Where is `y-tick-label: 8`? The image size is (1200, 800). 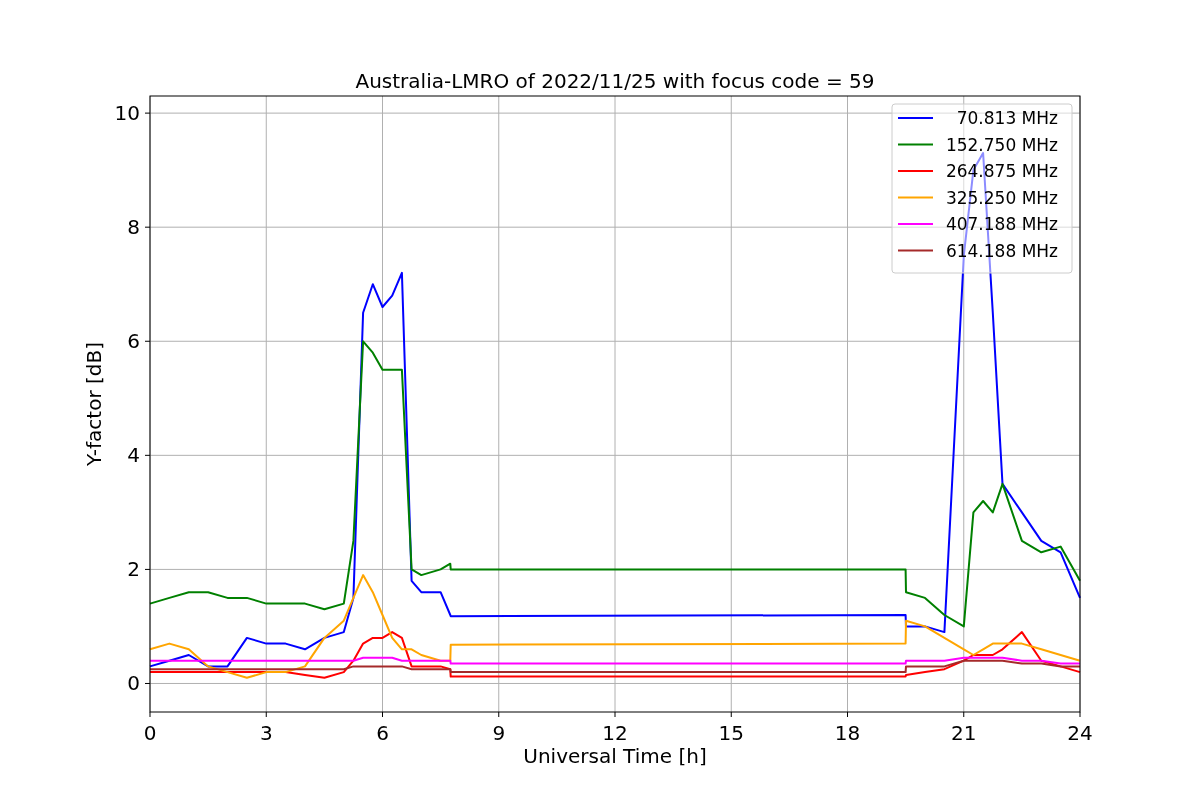 y-tick-label: 8 is located at coordinates (133, 227).